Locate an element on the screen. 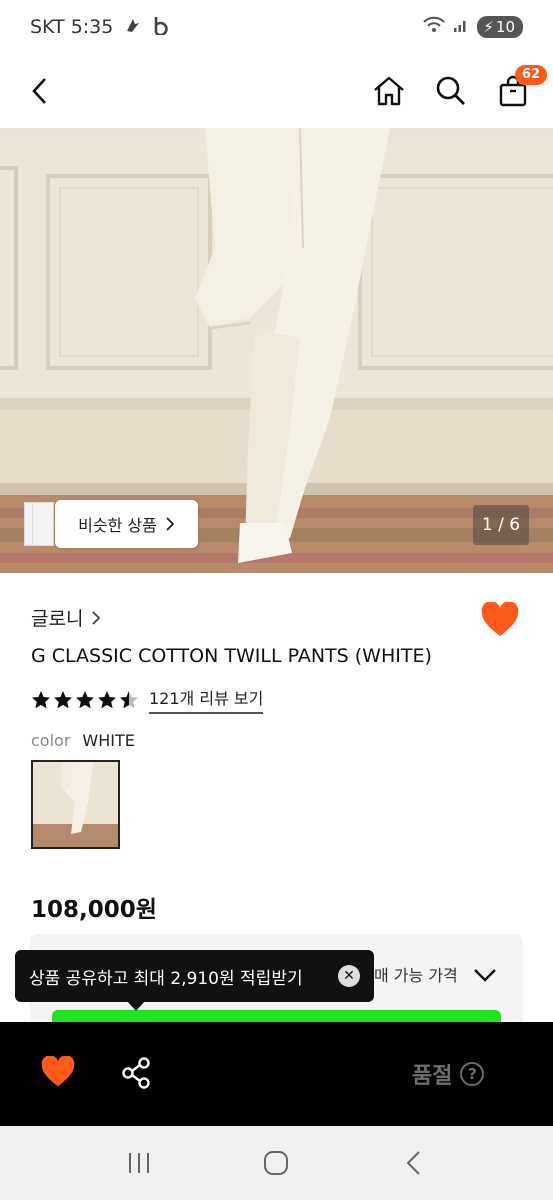 The height and width of the screenshot is (1200, 553). share-reward-tooltip: 상품 공유하고 최대 2,910원 적립받기 ✕ is located at coordinates (194, 976).